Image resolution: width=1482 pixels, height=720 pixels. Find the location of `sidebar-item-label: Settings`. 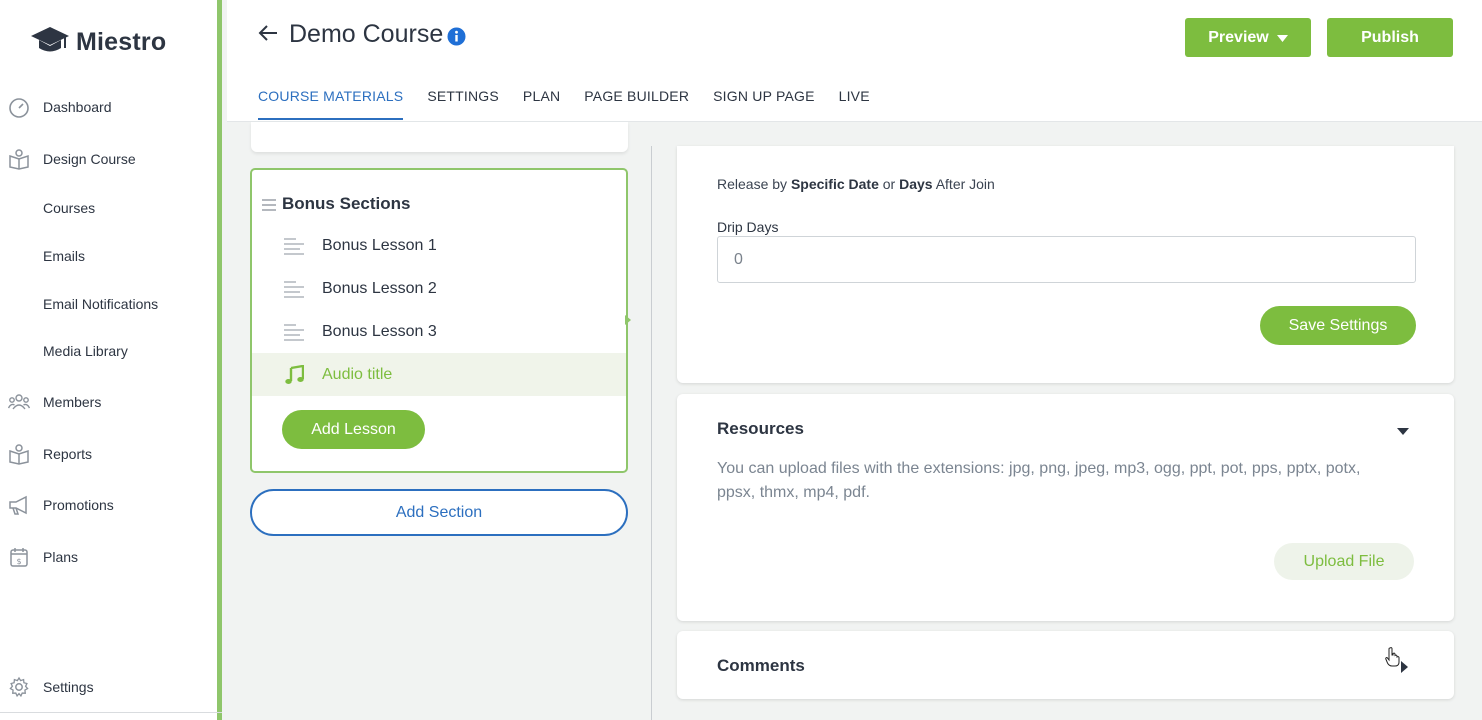

sidebar-item-label: Settings is located at coordinates (68, 687).